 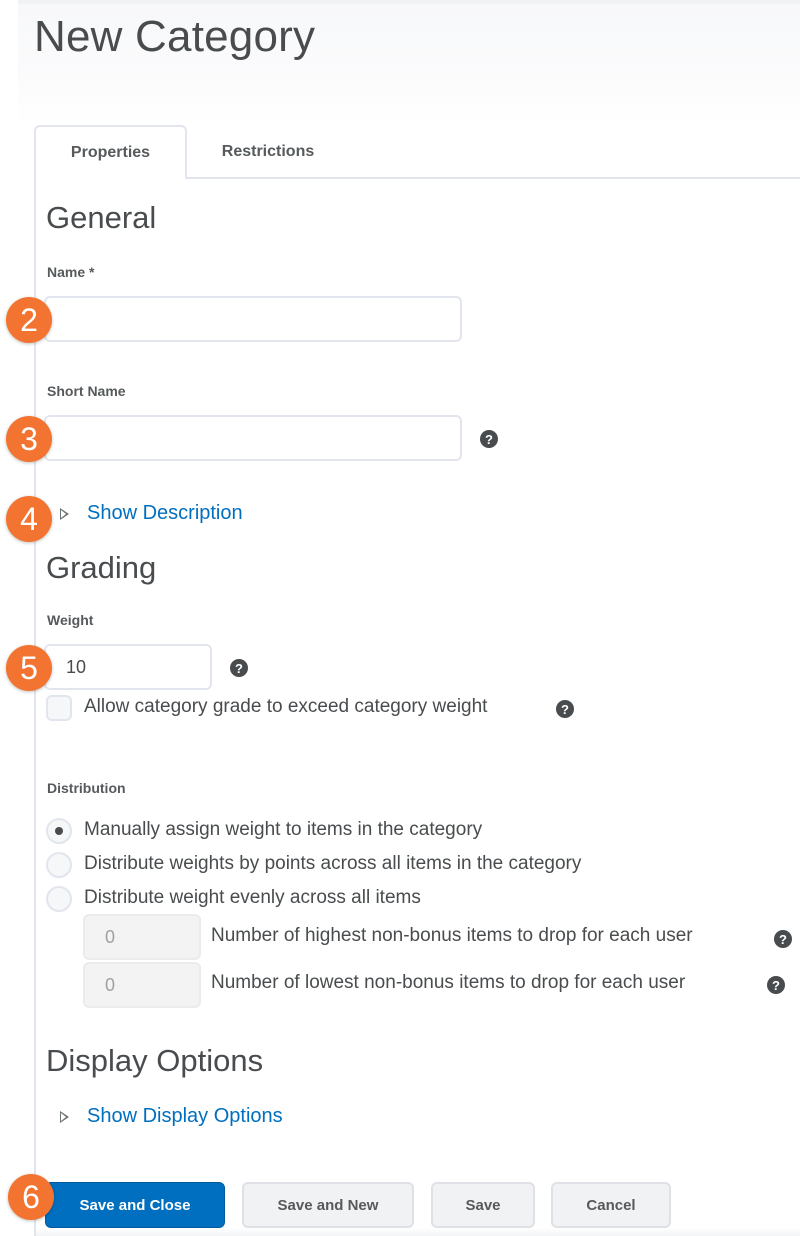 I want to click on show-display-options-link: Show Display Options, so click(x=185, y=1116).